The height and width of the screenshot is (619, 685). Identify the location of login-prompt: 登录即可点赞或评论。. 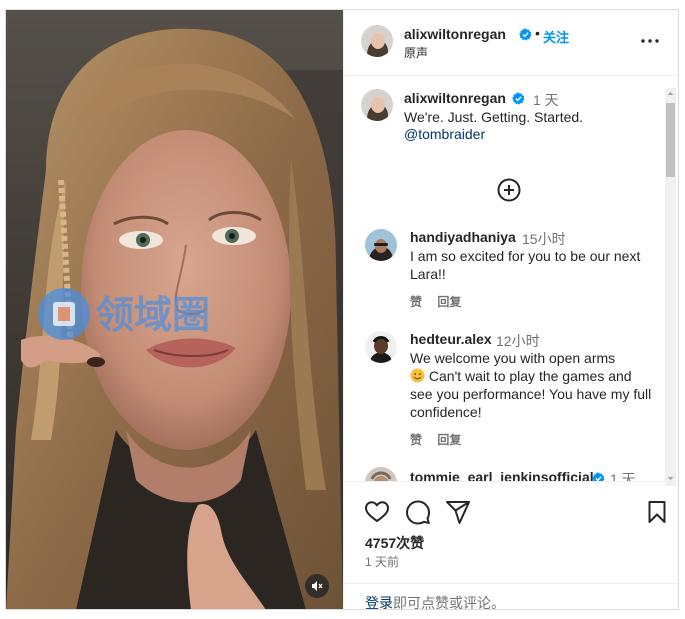
(511, 596).